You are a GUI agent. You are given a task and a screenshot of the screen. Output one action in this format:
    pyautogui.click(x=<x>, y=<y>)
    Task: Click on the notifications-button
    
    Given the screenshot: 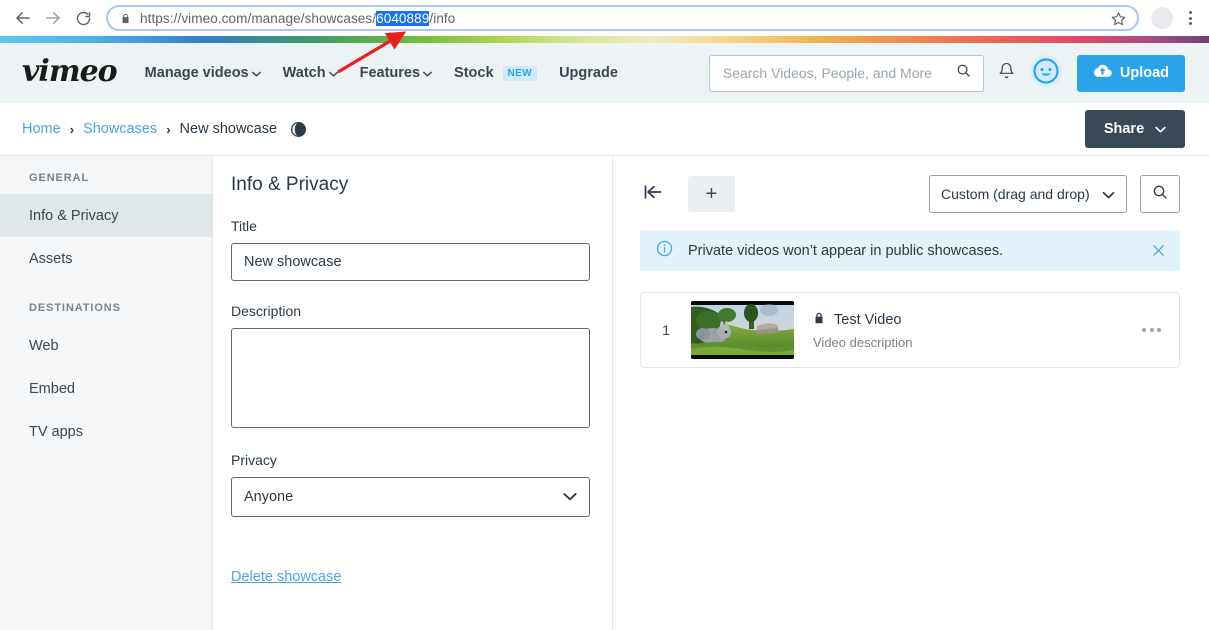 What is the action you would take?
    pyautogui.click(x=1006, y=73)
    